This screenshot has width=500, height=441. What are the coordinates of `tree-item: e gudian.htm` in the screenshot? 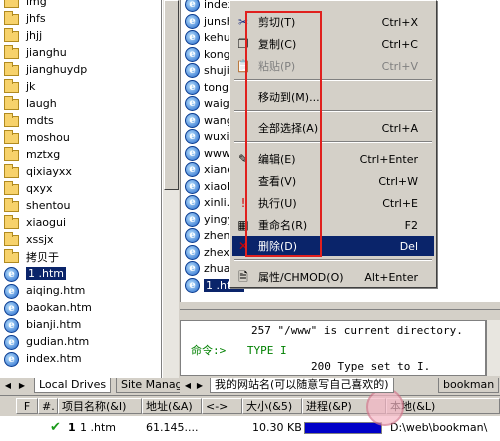 It's located at (80, 341).